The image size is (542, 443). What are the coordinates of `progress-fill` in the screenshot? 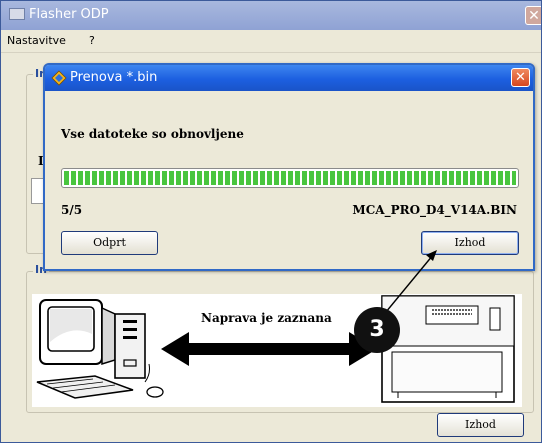 It's located at (290, 178).